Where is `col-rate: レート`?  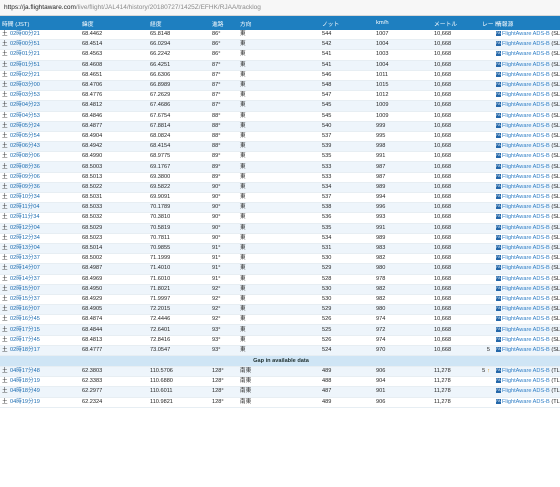 col-rate: レート is located at coordinates (489, 23).